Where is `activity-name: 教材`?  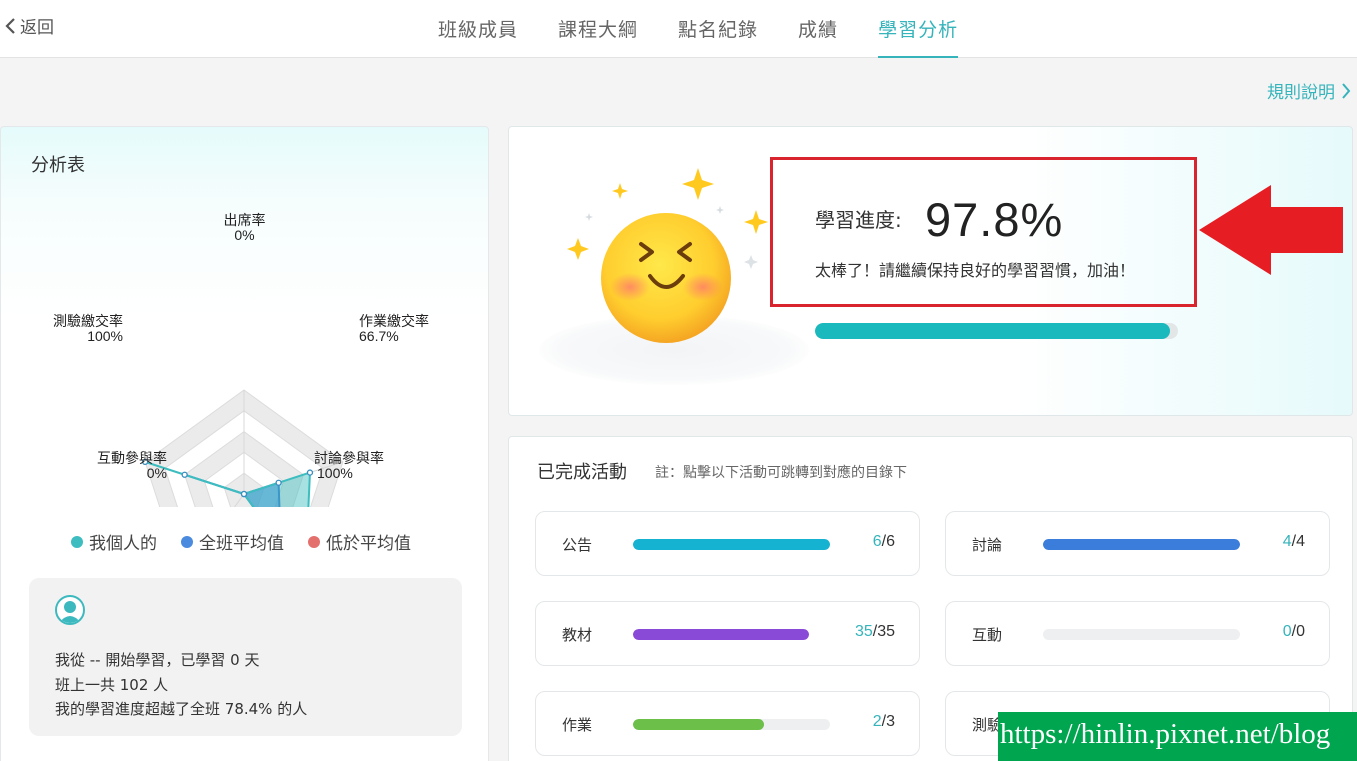
activity-name: 教材 is located at coordinates (577, 635).